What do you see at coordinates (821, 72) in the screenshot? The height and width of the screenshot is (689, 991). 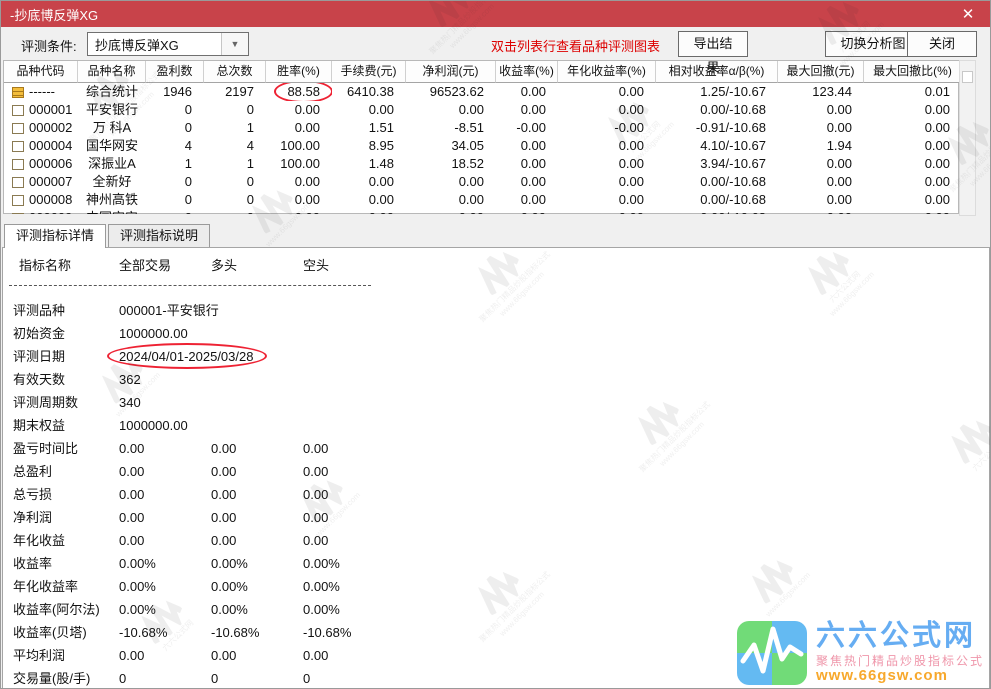 I see `column-header: 最大回撤(元)` at bounding box center [821, 72].